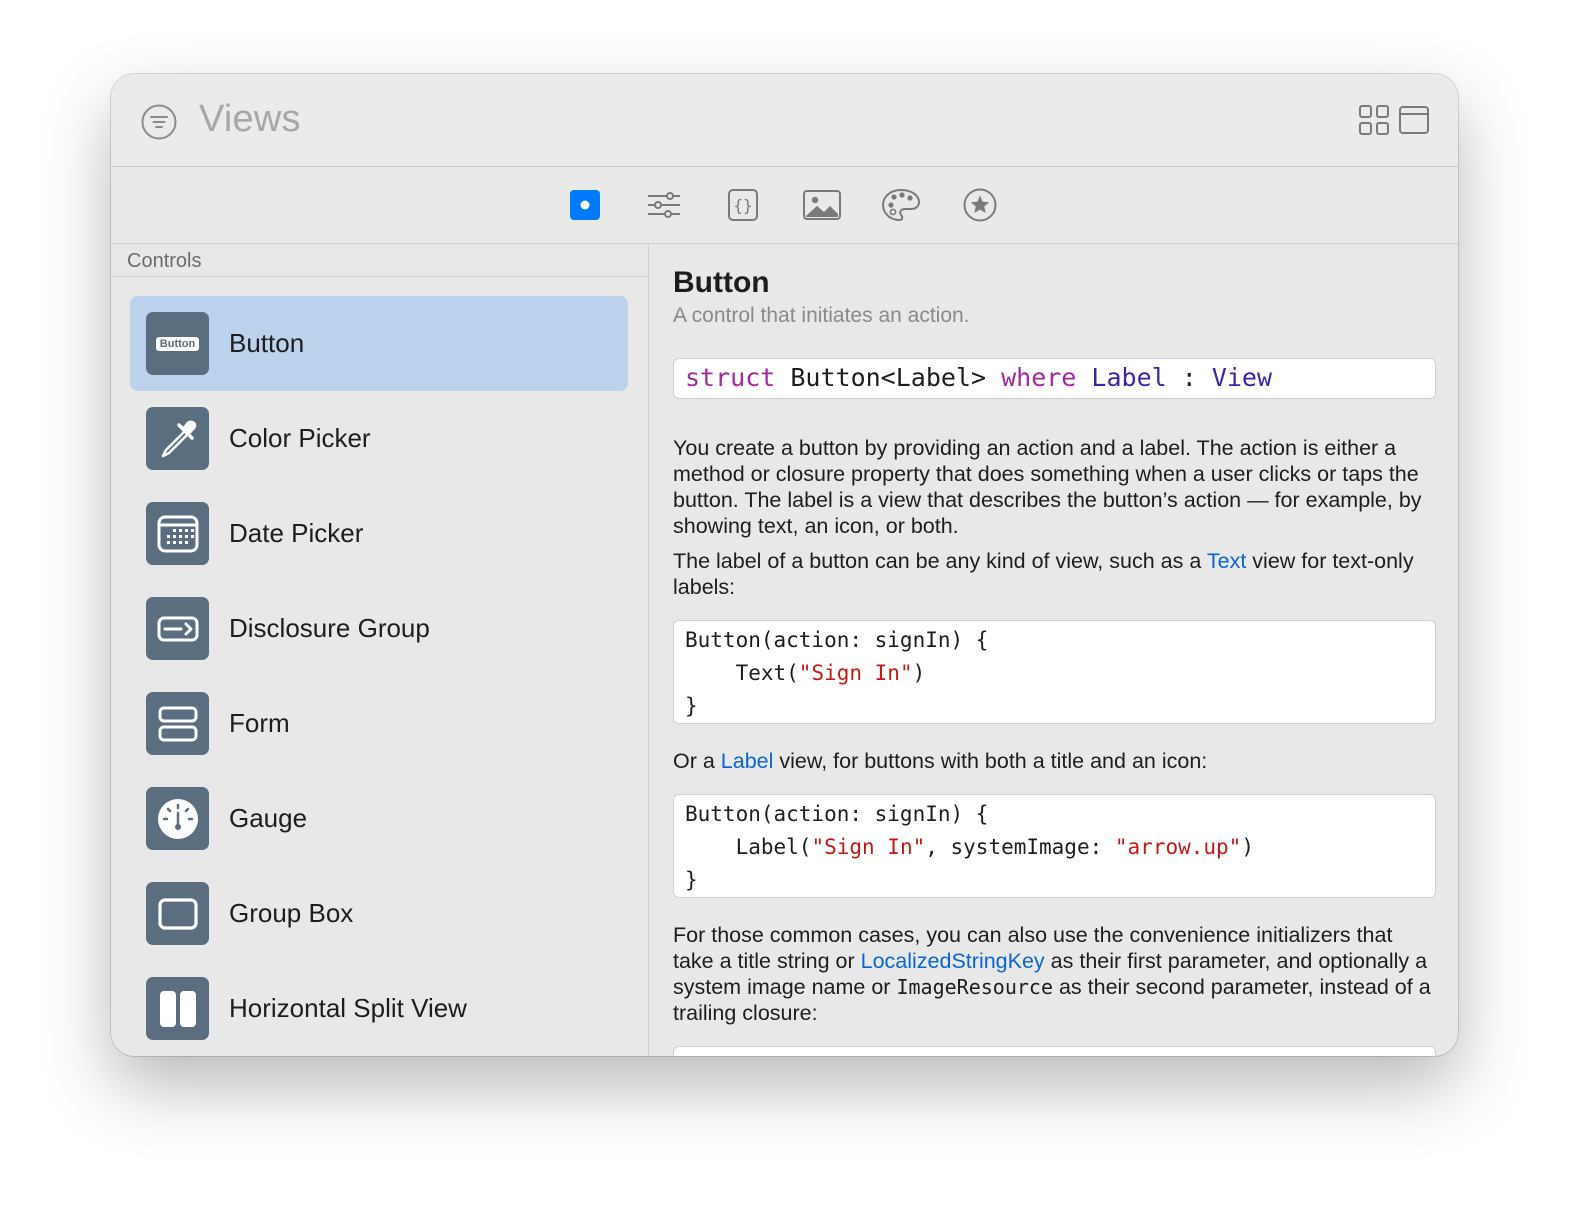  What do you see at coordinates (177, 913) in the screenshot?
I see `group-box-icon` at bounding box center [177, 913].